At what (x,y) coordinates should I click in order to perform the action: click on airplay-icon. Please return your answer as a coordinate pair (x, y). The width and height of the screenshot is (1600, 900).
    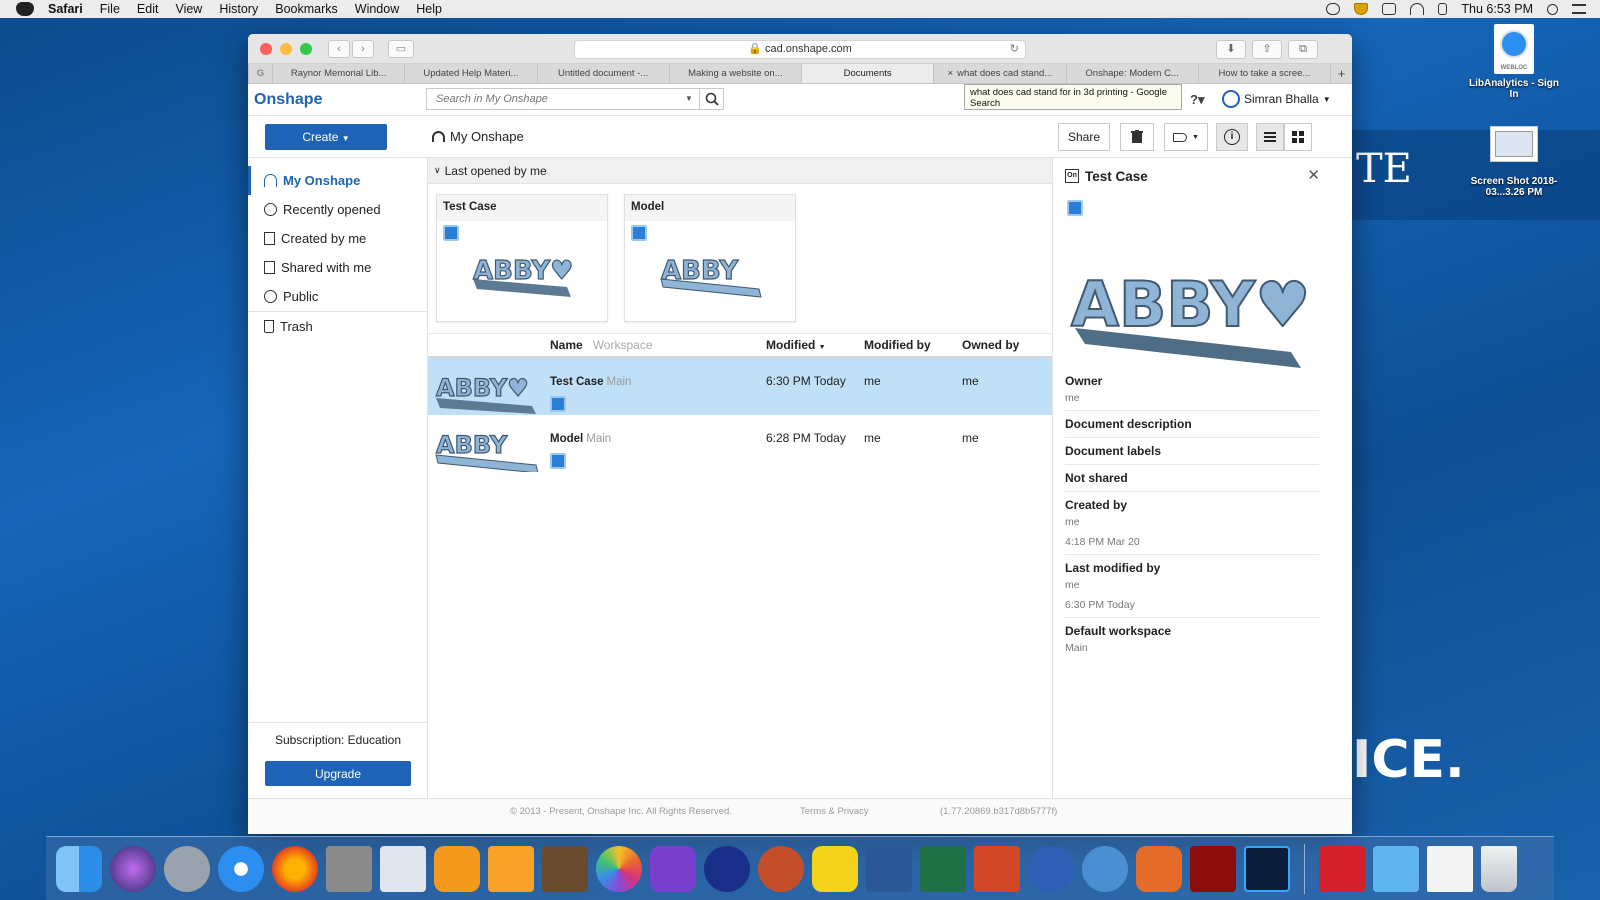
    Looking at the image, I should click on (1389, 9).